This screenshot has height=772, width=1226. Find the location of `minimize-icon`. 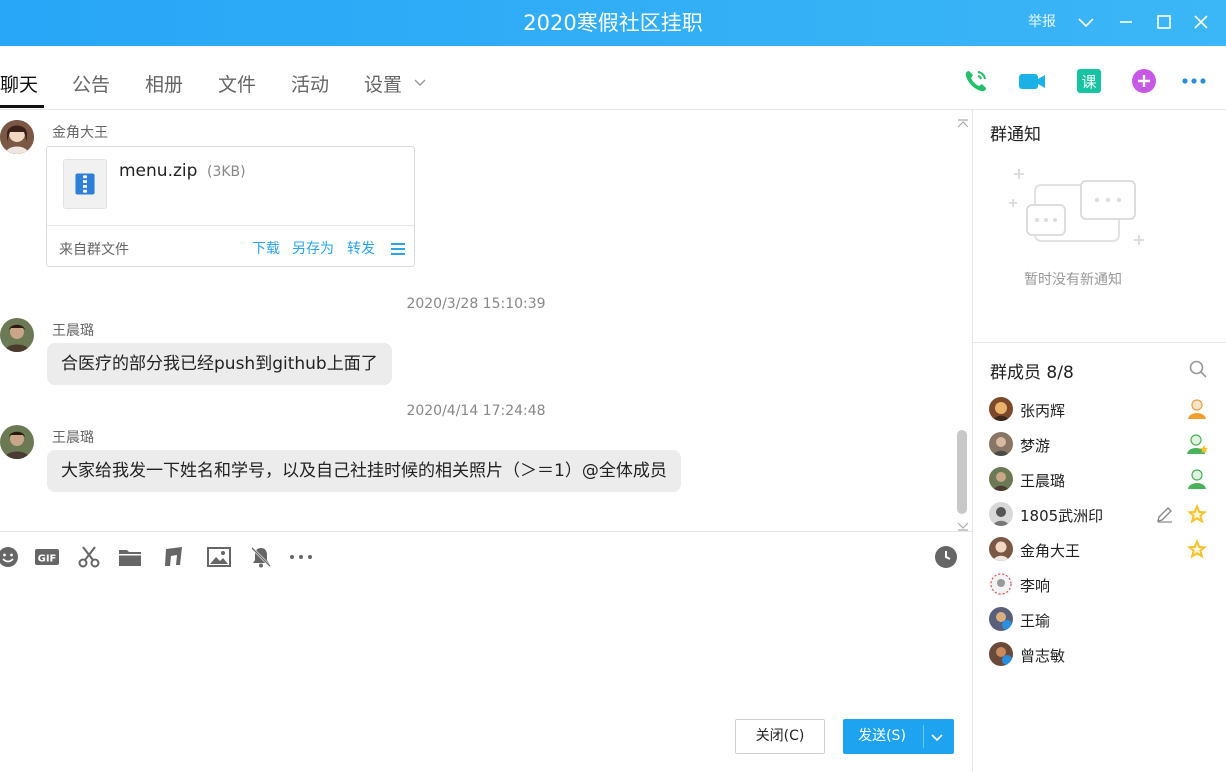

minimize-icon is located at coordinates (1126, 22).